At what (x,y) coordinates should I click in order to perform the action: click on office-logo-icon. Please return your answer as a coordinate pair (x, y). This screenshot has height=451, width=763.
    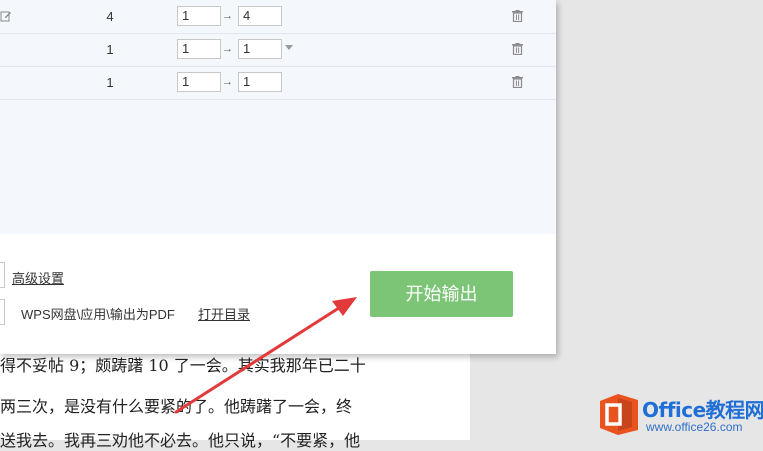
    Looking at the image, I should click on (619, 414).